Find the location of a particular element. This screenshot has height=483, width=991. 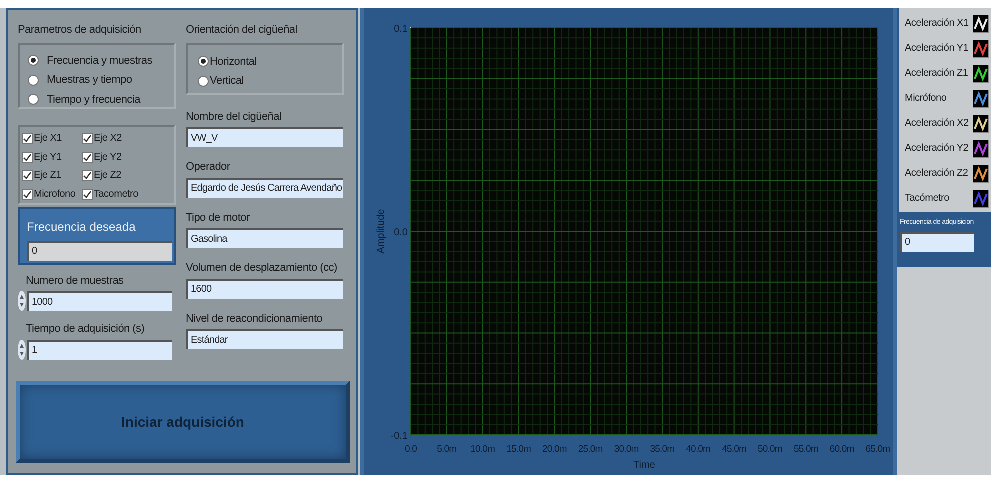

input-field: Estándar is located at coordinates (264, 339).